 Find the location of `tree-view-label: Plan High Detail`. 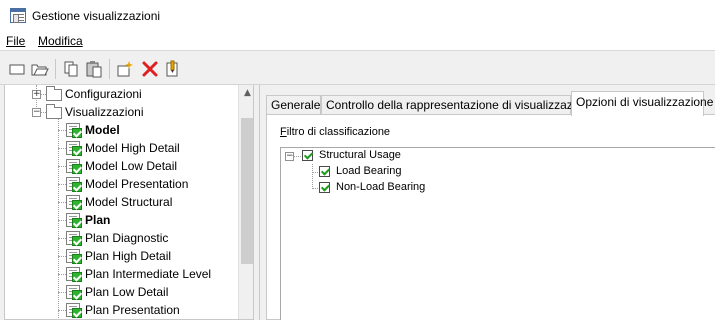

tree-view-label: Plan High Detail is located at coordinates (128, 256).